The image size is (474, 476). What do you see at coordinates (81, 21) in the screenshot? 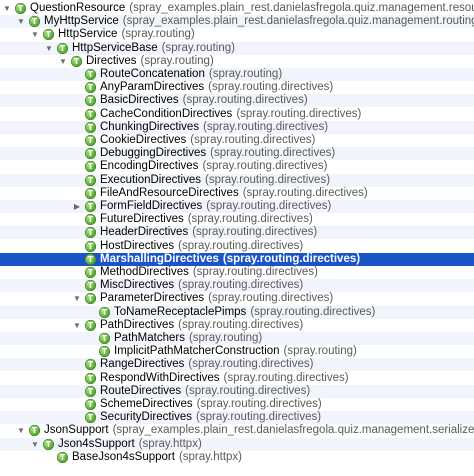
I see `type-name: MyHttpService` at bounding box center [81, 21].